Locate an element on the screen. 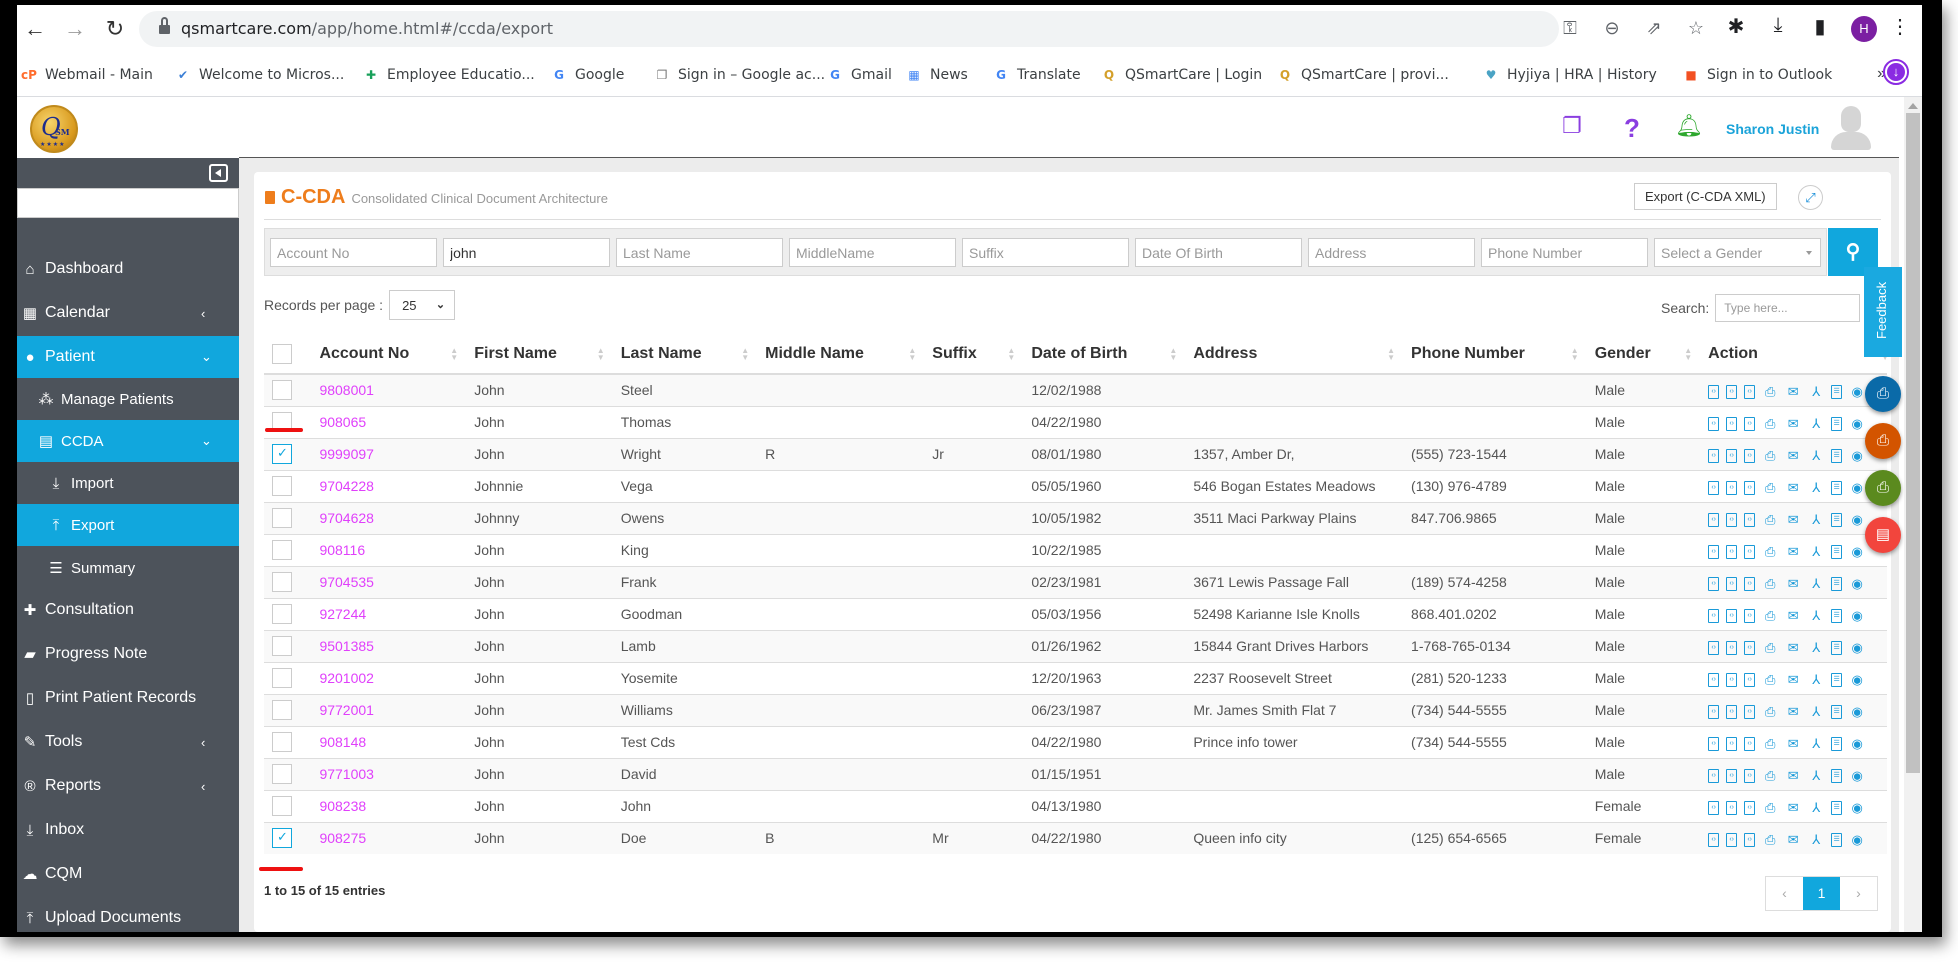  key-icon: ⚿ is located at coordinates (1570, 28).